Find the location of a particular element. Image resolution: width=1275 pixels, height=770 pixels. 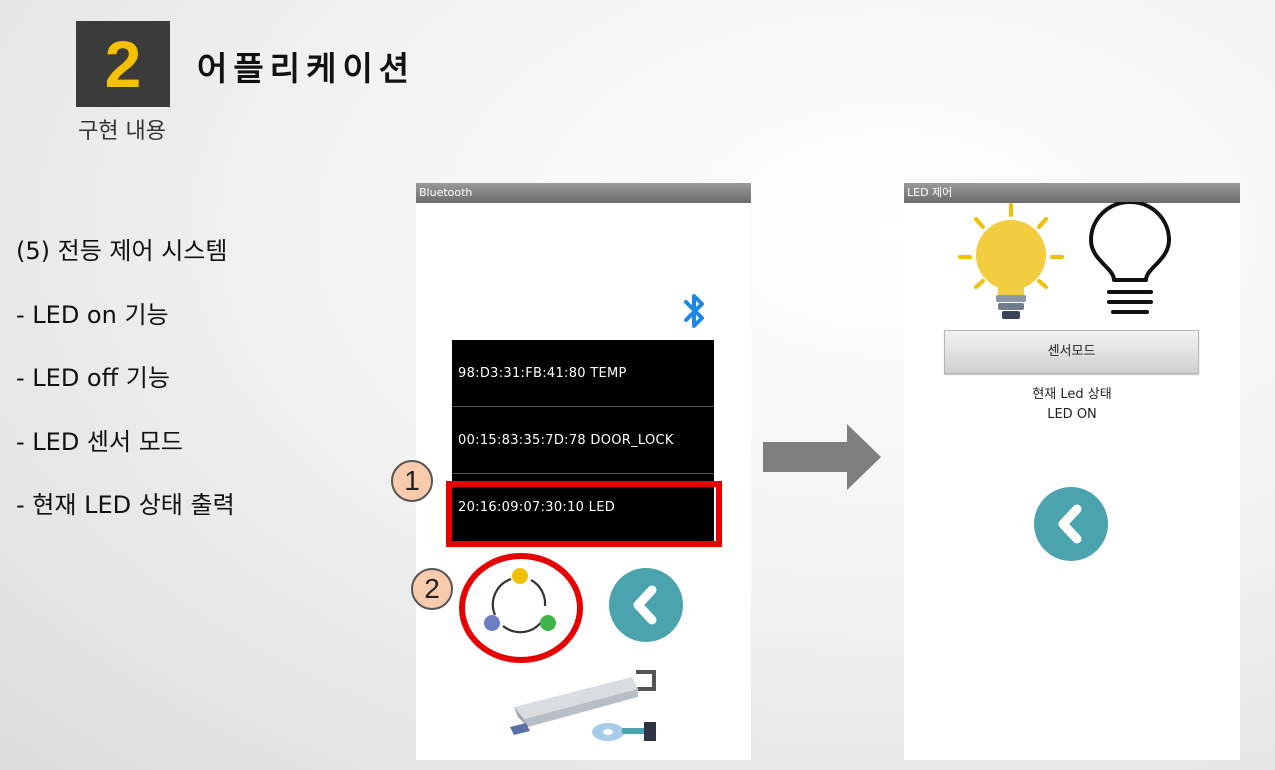

section-subtitle: 구현 내용 is located at coordinates (122, 131).